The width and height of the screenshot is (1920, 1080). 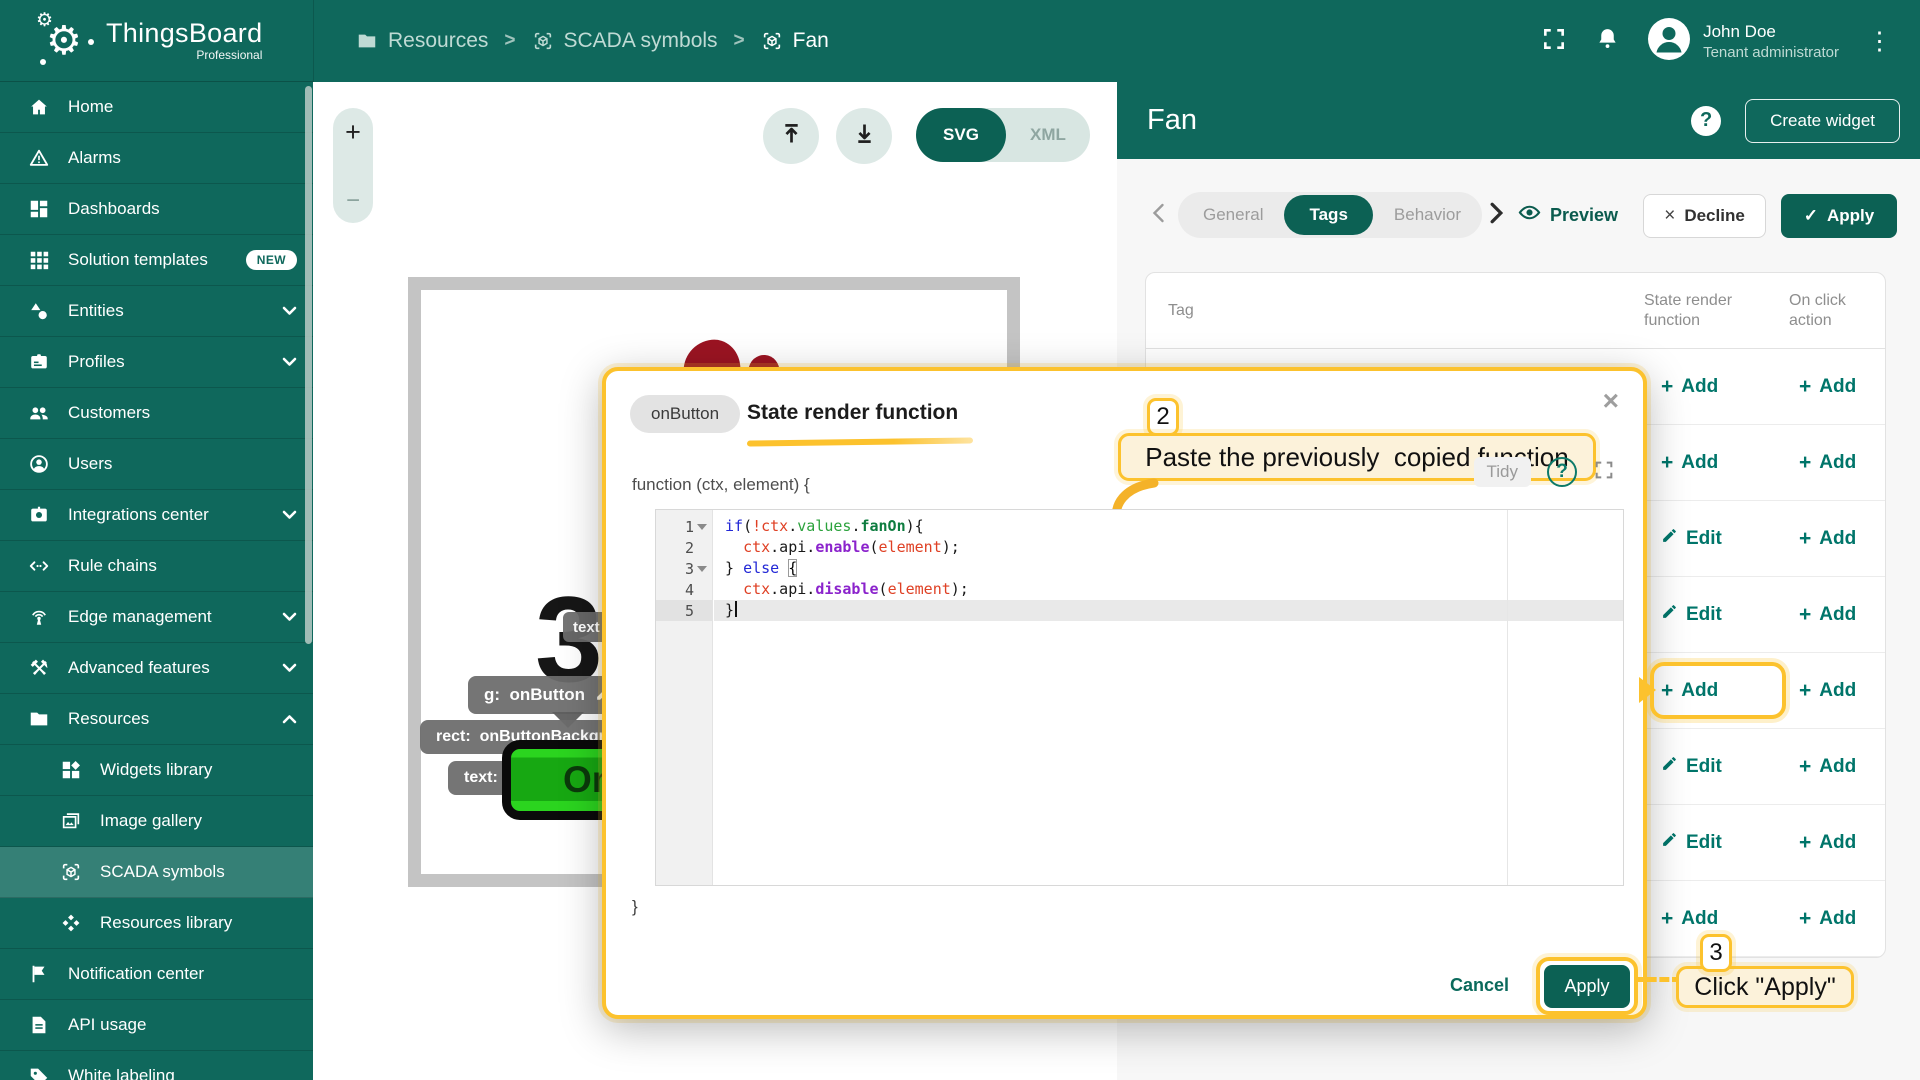 What do you see at coordinates (1181, 310) in the screenshot?
I see `column-header-tag: Tag` at bounding box center [1181, 310].